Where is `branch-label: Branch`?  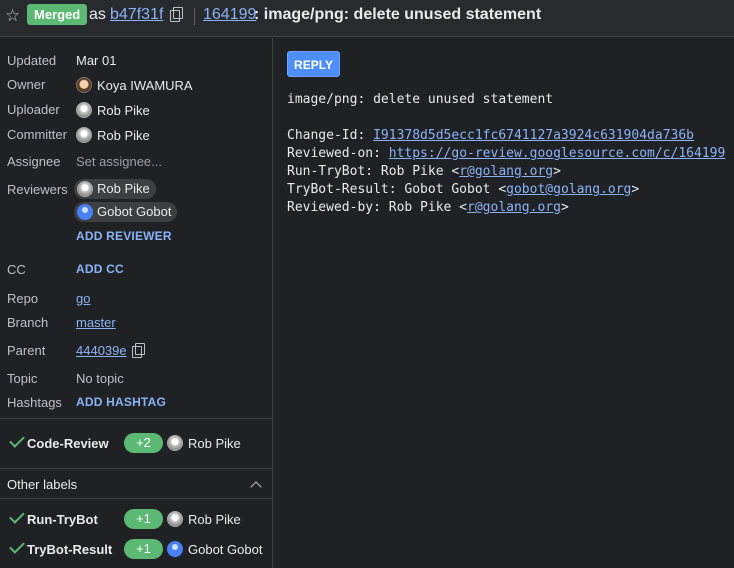 branch-label: Branch is located at coordinates (28, 322).